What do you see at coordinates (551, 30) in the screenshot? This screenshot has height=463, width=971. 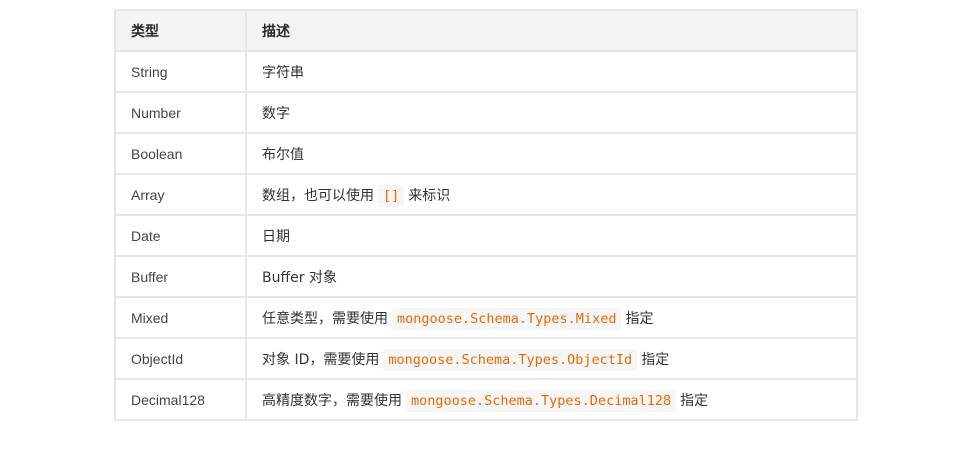 I see `header-description: 描述` at bounding box center [551, 30].